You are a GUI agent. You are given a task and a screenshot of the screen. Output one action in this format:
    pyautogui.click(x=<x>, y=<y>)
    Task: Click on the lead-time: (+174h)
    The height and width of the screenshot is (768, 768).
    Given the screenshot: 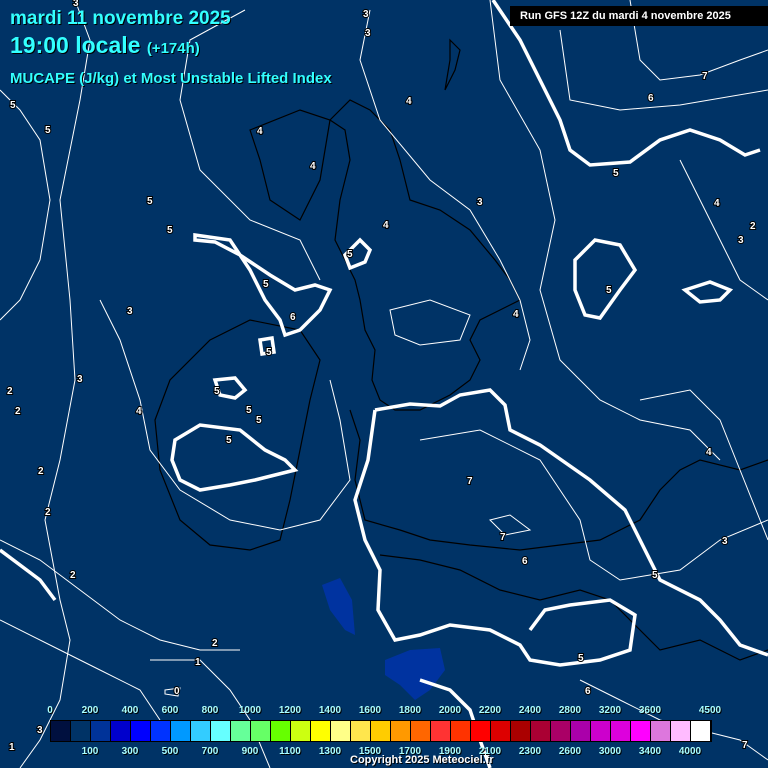 What is the action you would take?
    pyautogui.click(x=173, y=48)
    